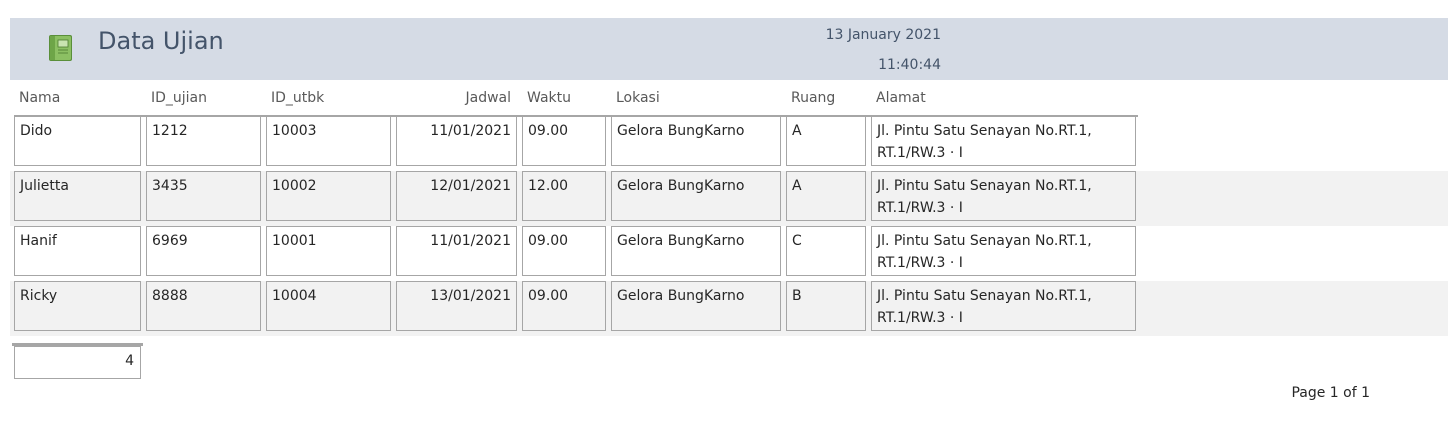  Describe the element at coordinates (203, 141) in the screenshot. I see `cell-id-ujian: 1212` at that location.